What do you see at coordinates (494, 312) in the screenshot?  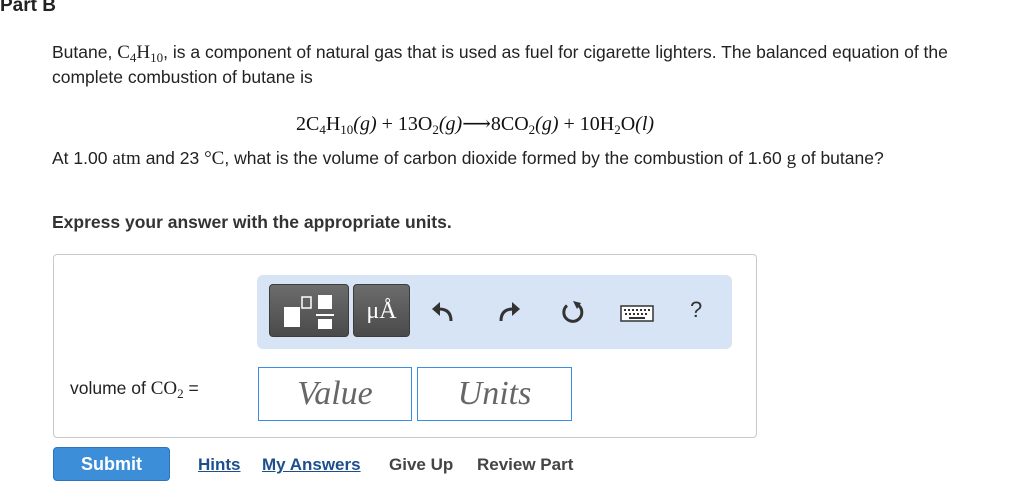 I see `math-toolbar: μÅ ?` at bounding box center [494, 312].